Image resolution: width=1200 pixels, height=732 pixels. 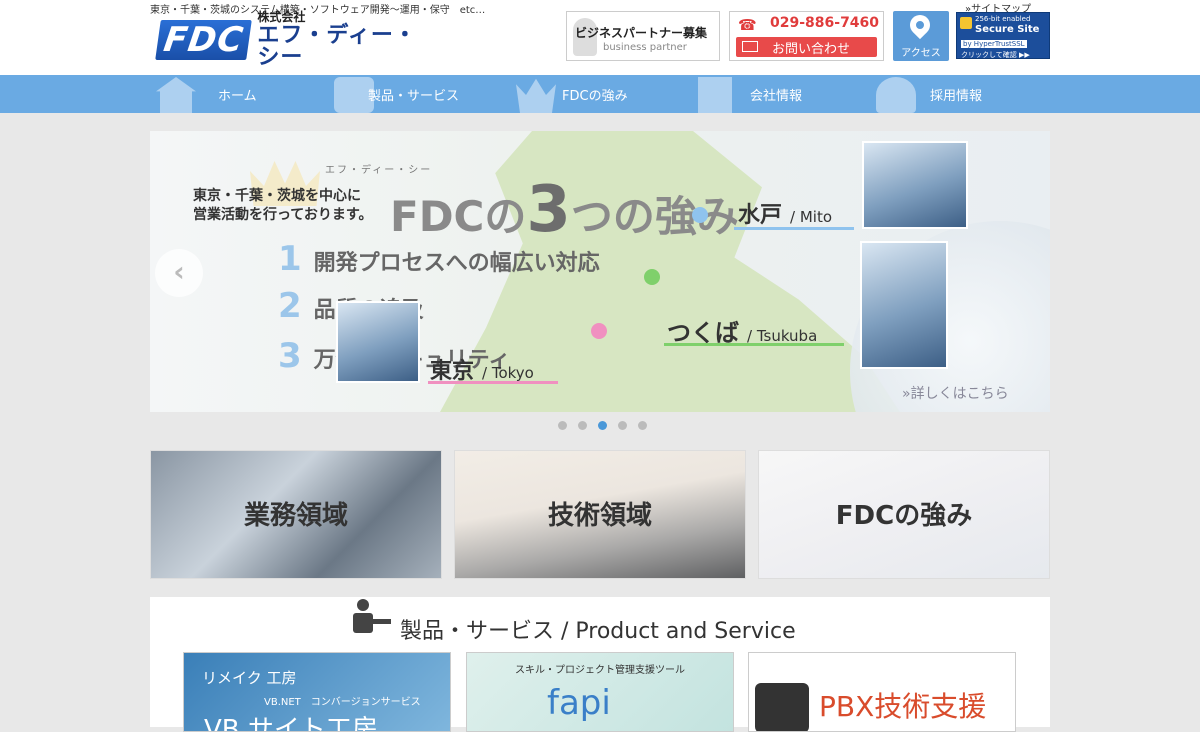 I want to click on city-mito-ja: 水戸, so click(x=760, y=215).